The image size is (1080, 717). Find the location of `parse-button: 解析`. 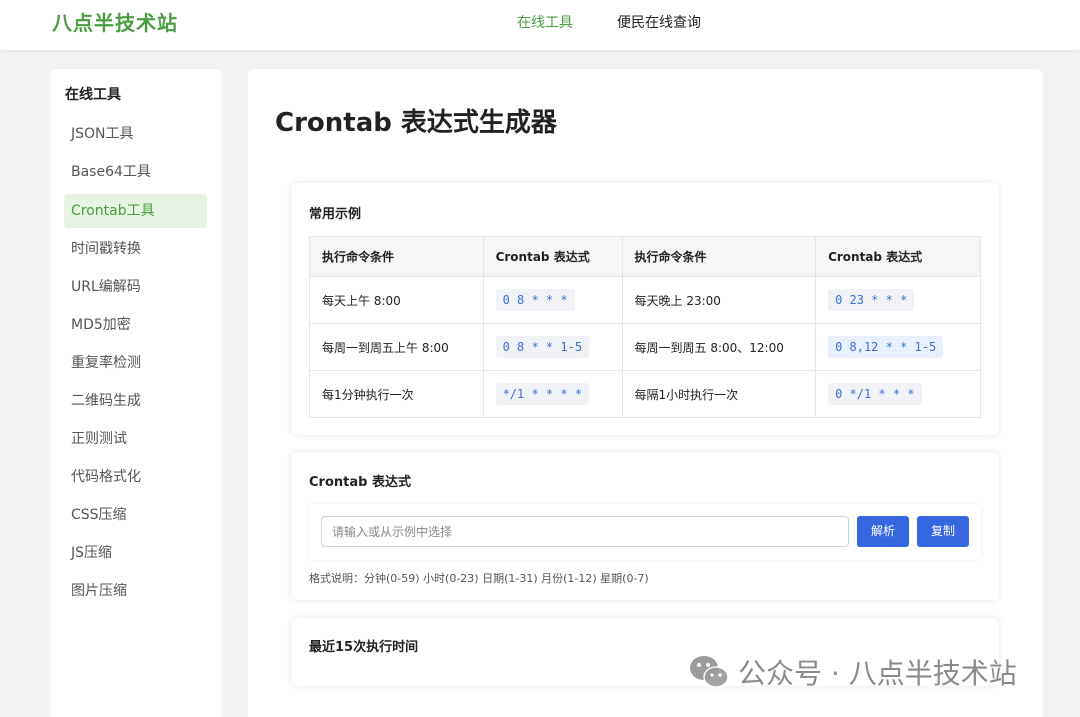

parse-button: 解析 is located at coordinates (883, 531).